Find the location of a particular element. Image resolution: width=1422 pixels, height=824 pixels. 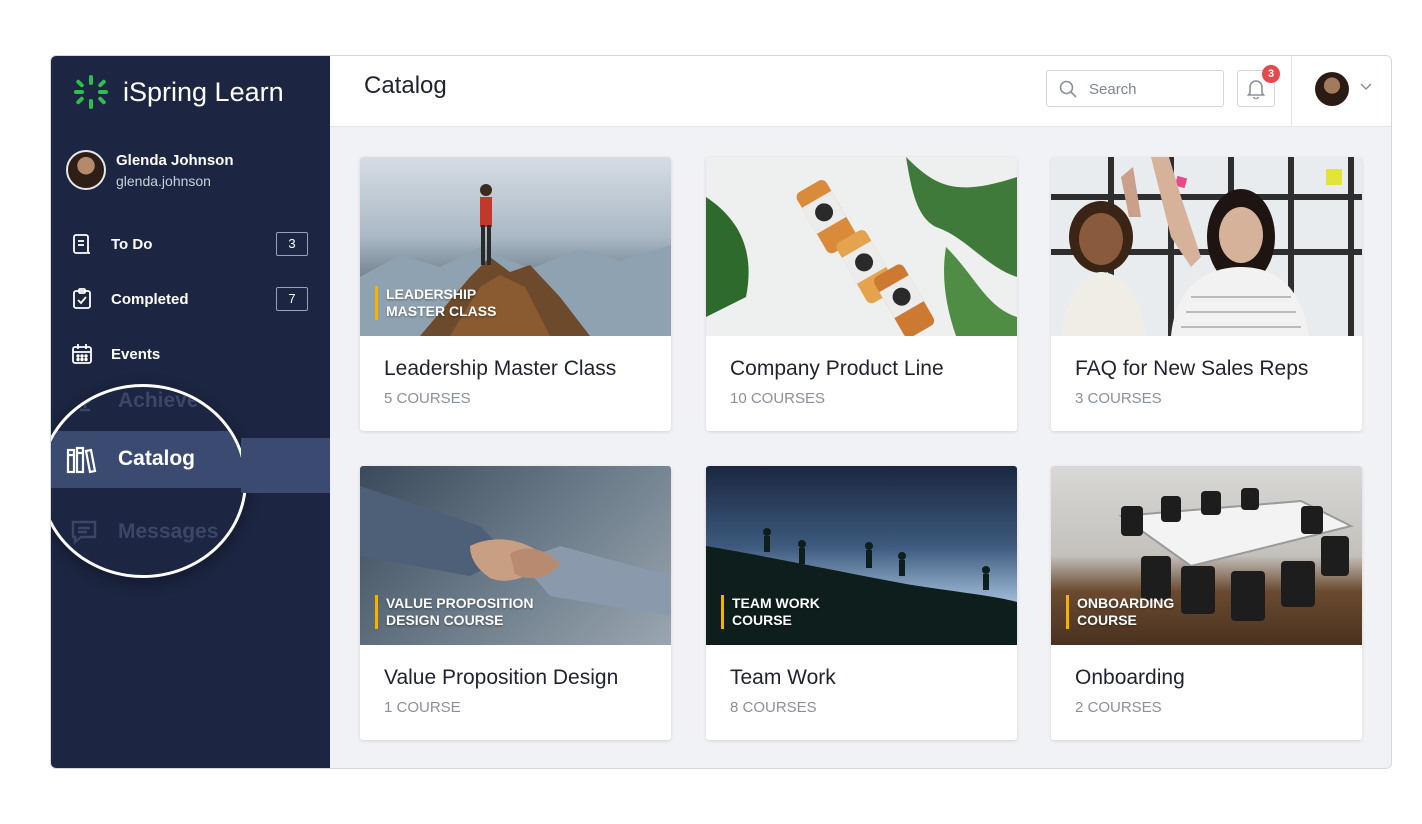

messages-icon is located at coordinates (84, 532).